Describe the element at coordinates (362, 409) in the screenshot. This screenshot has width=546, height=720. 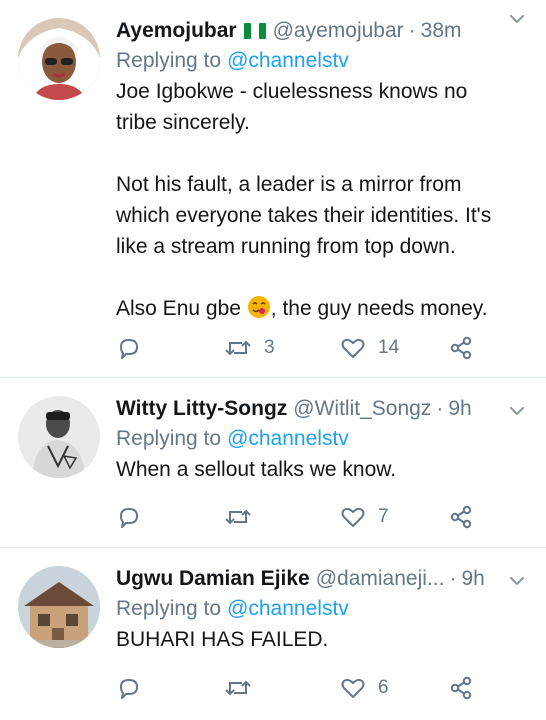
I see `user-handle: @Witlit_Songz` at that location.